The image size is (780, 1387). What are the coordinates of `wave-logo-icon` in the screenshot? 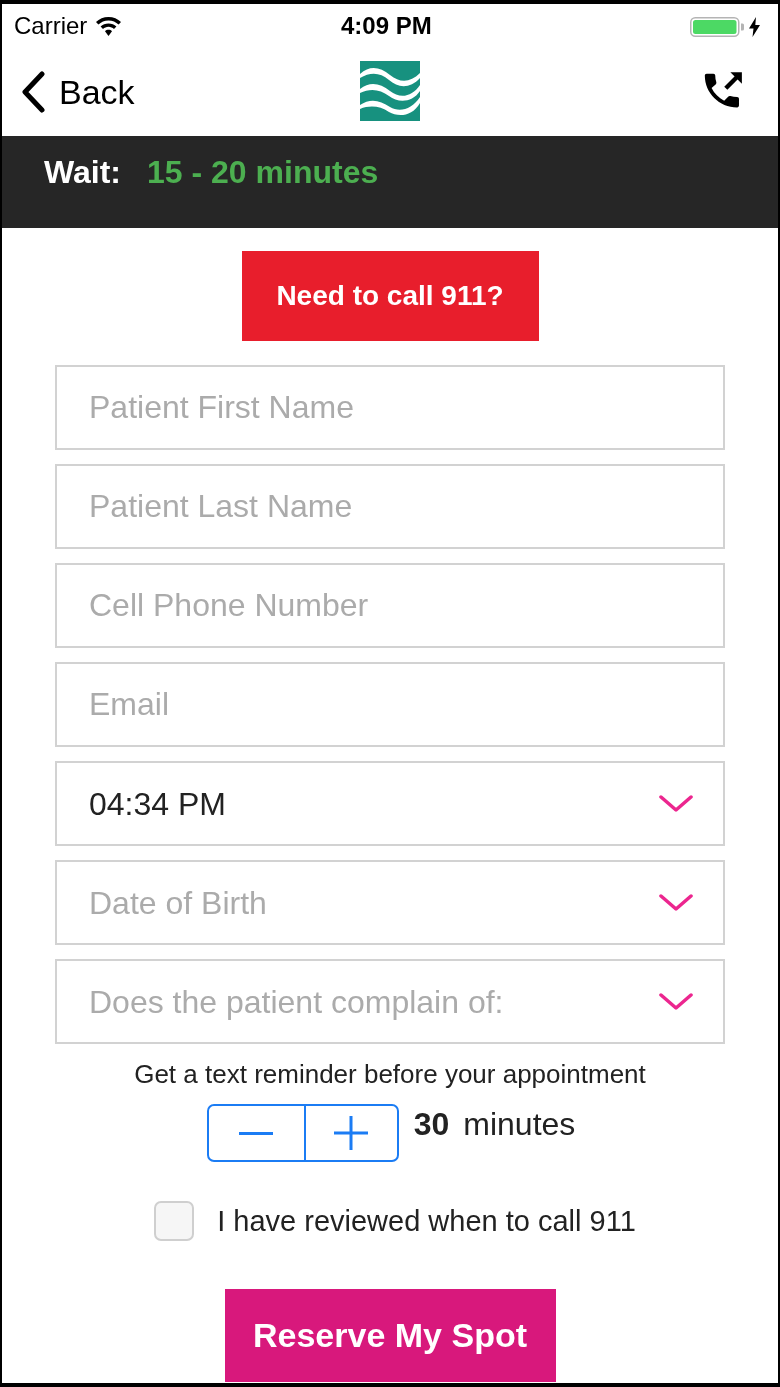 It's located at (390, 91).